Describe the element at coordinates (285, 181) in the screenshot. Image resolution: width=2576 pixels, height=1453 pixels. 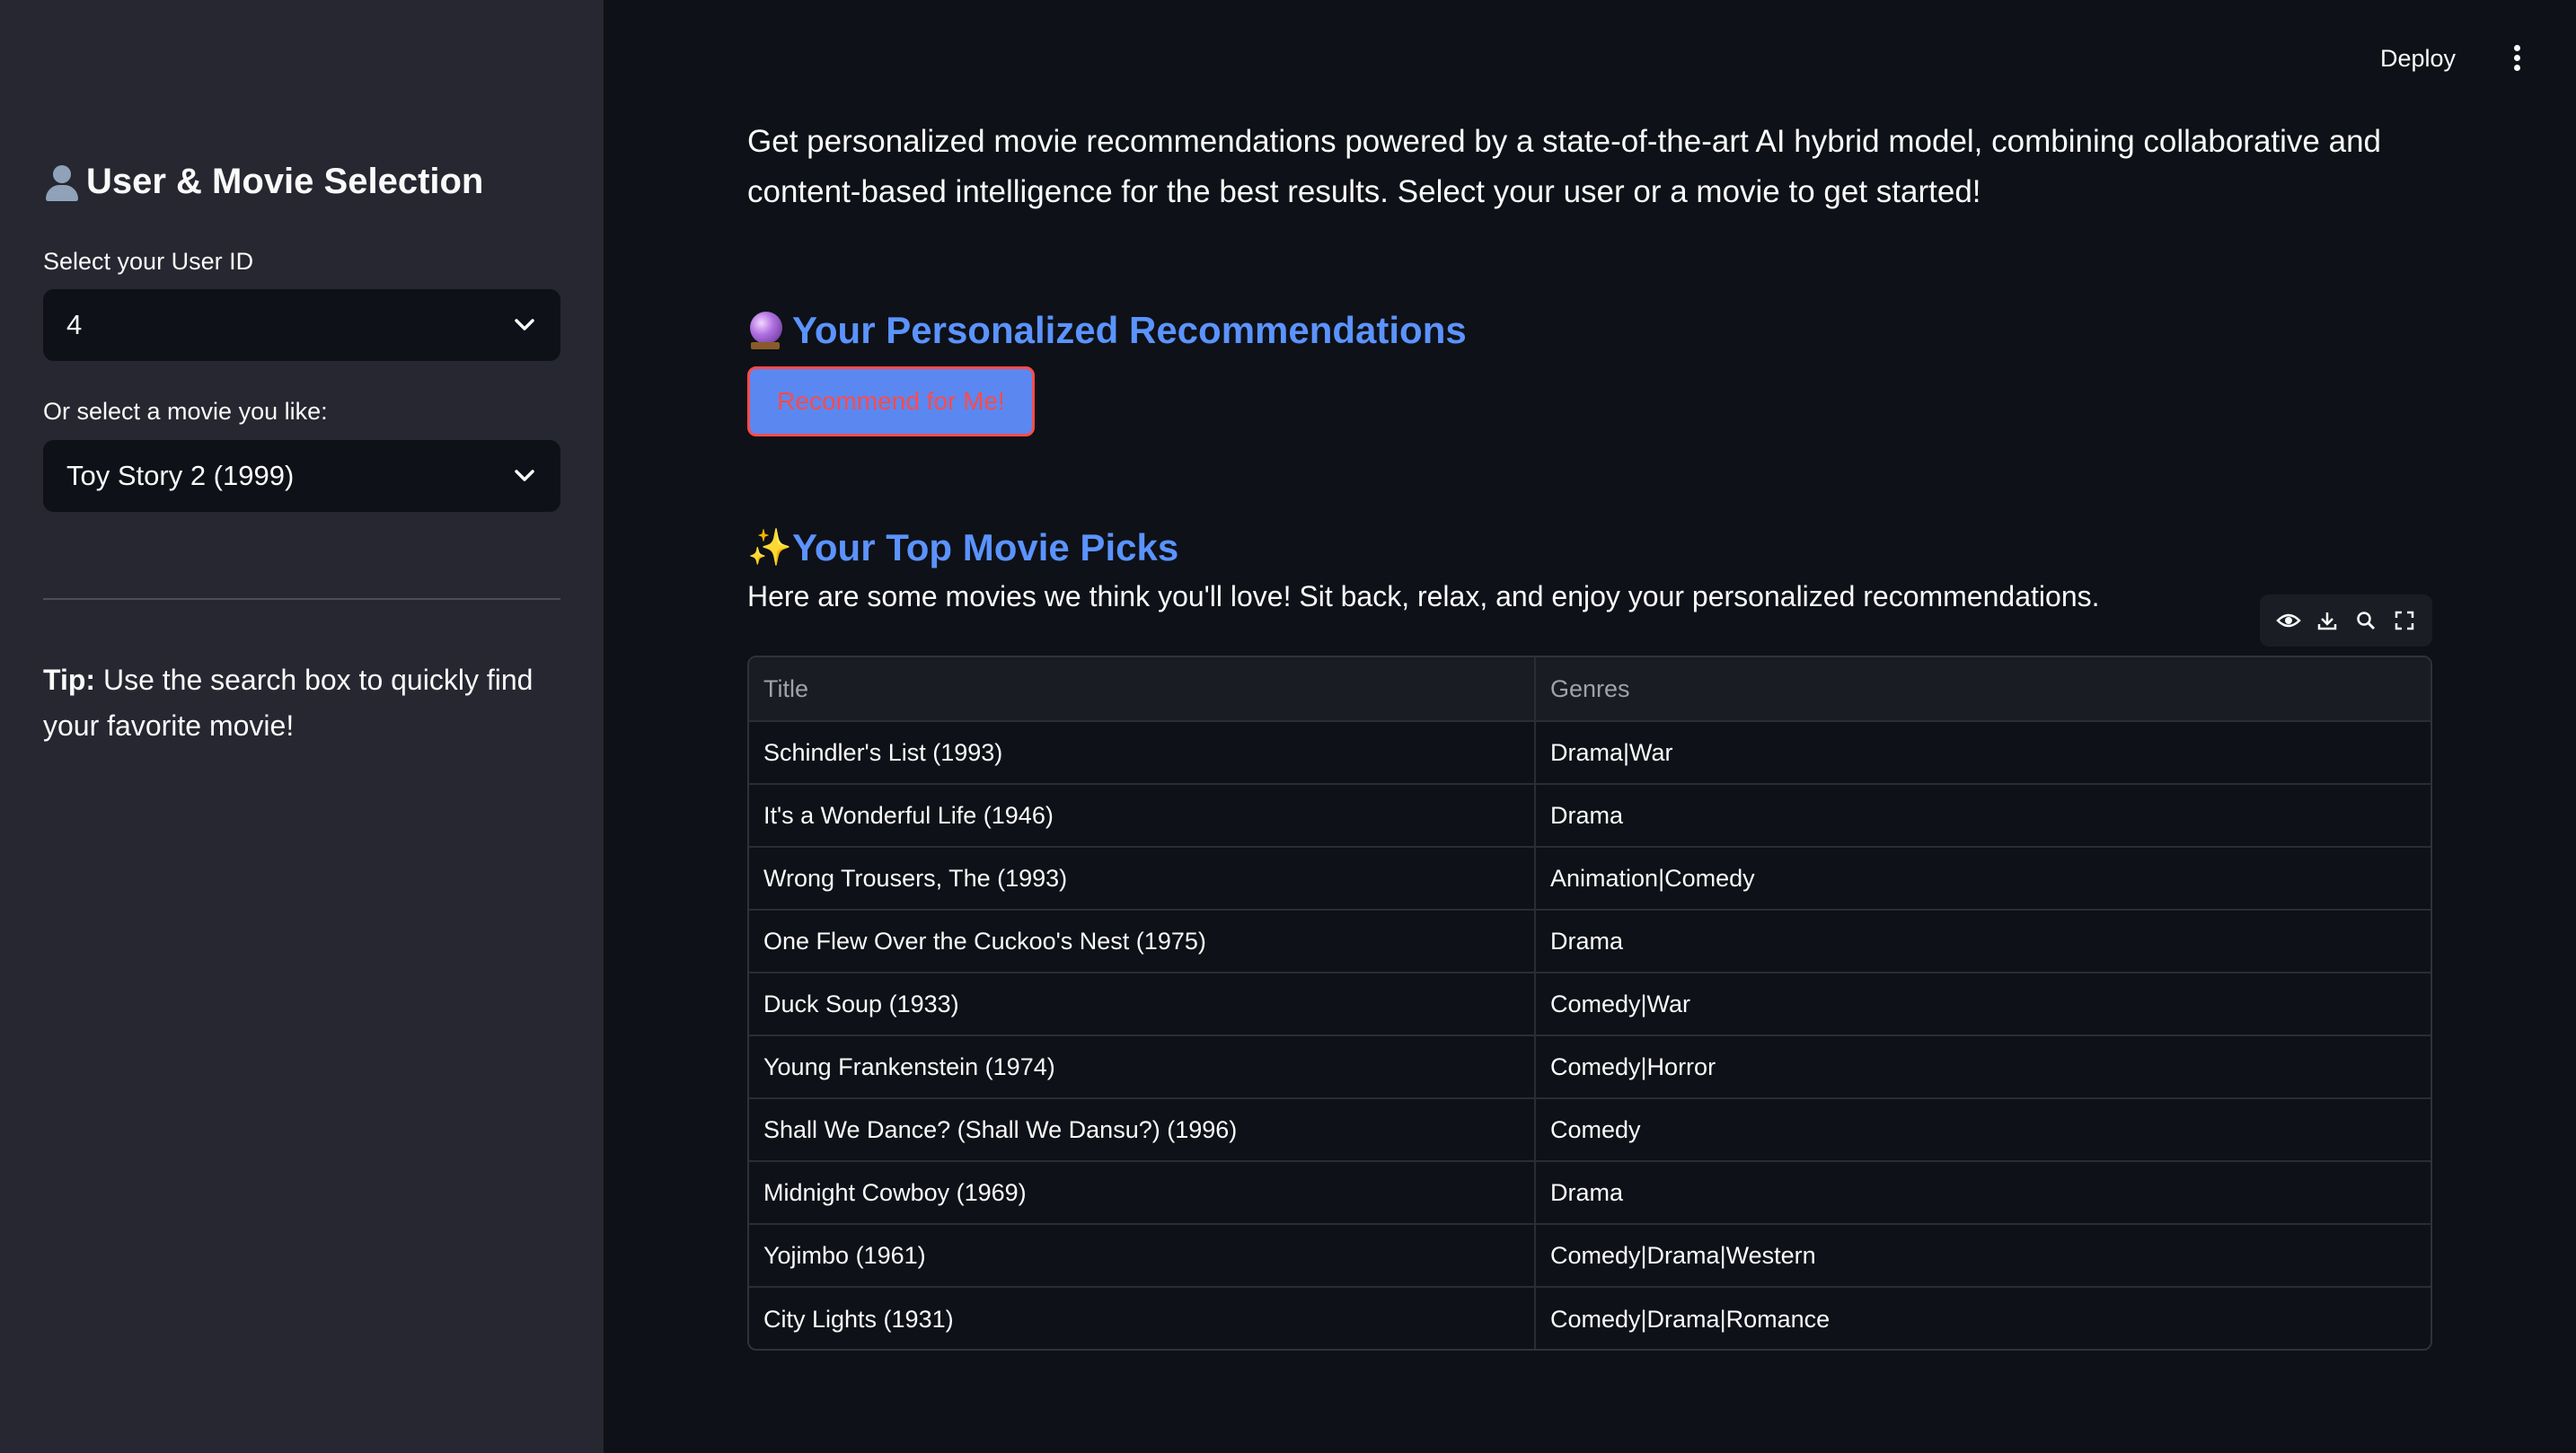
I see `sidebar-title-text: User & Movie Selection` at that location.